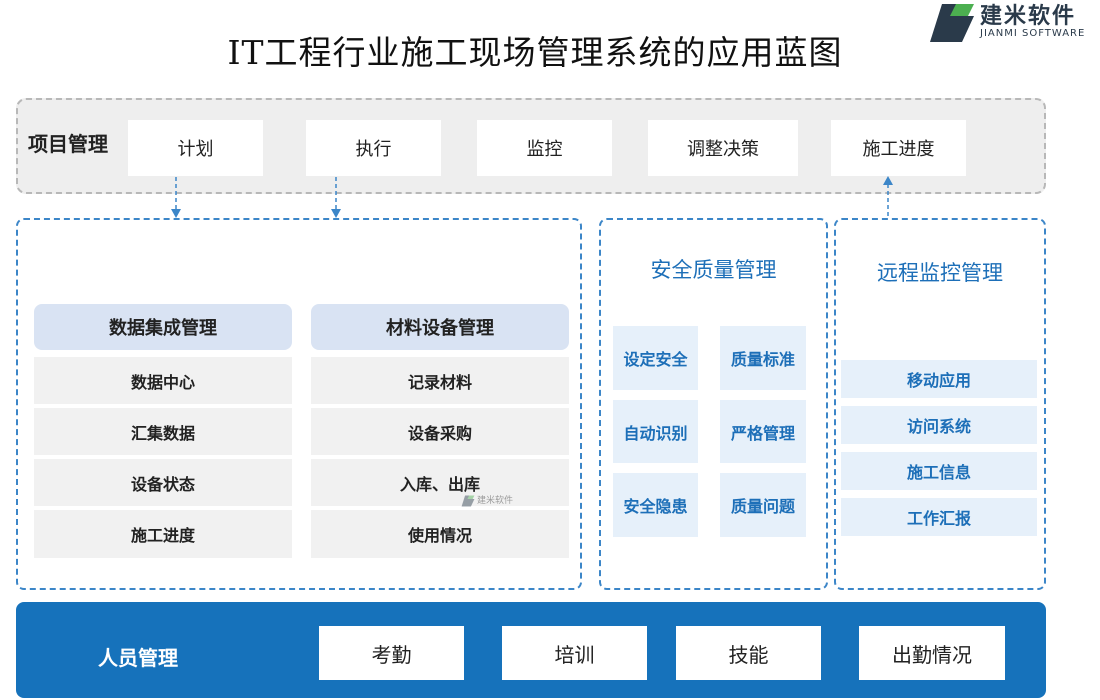 The width and height of the screenshot is (1100, 700). Describe the element at coordinates (495, 501) in the screenshot. I see `watermark-text: 建米软件` at that location.